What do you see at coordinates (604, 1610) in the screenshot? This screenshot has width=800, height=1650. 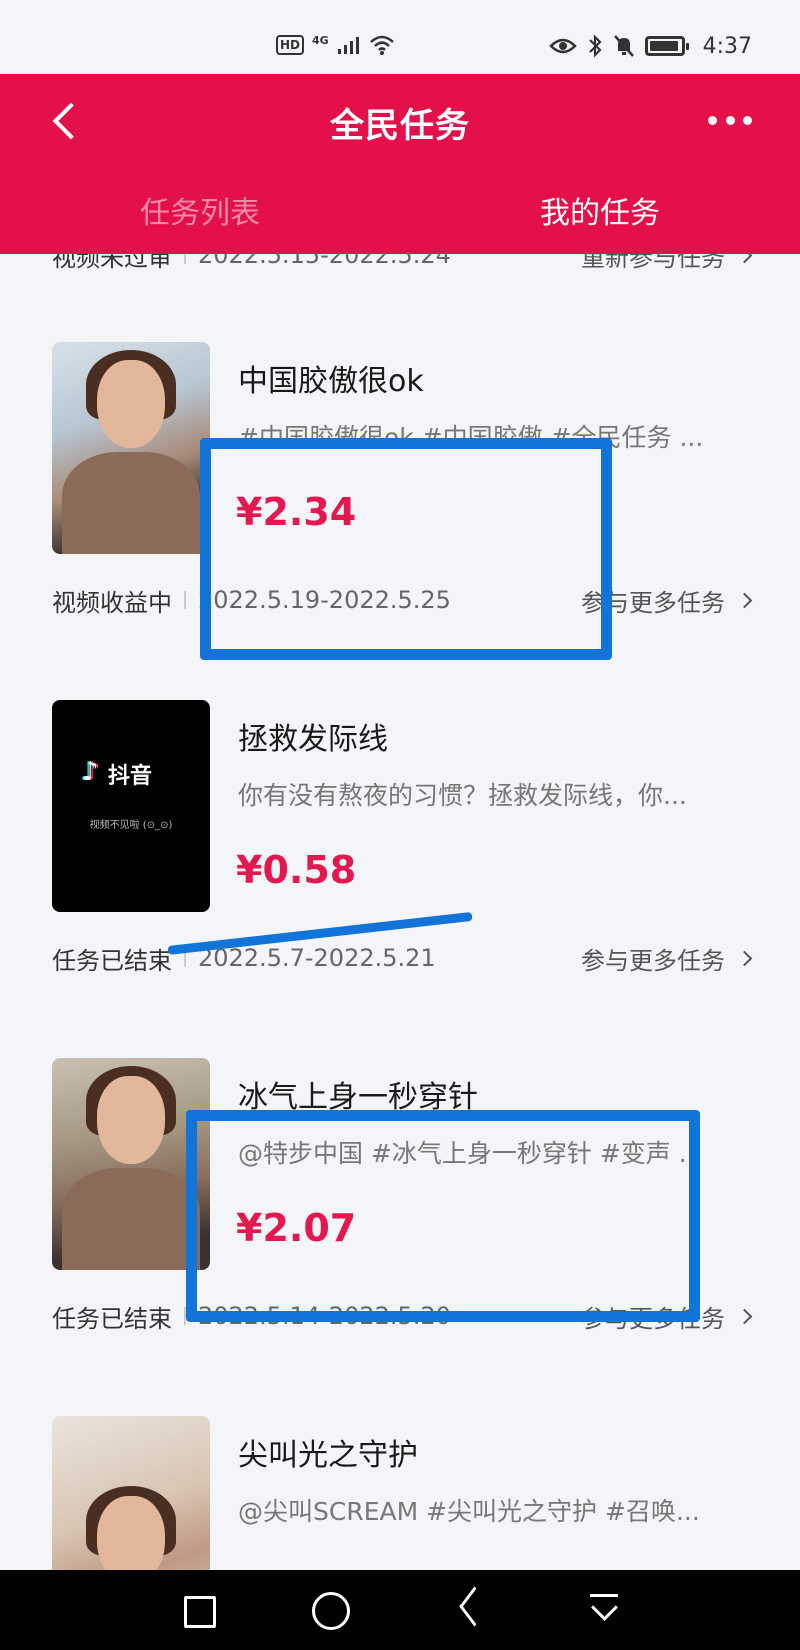 I see `notification-pulldown-button` at bounding box center [604, 1610].